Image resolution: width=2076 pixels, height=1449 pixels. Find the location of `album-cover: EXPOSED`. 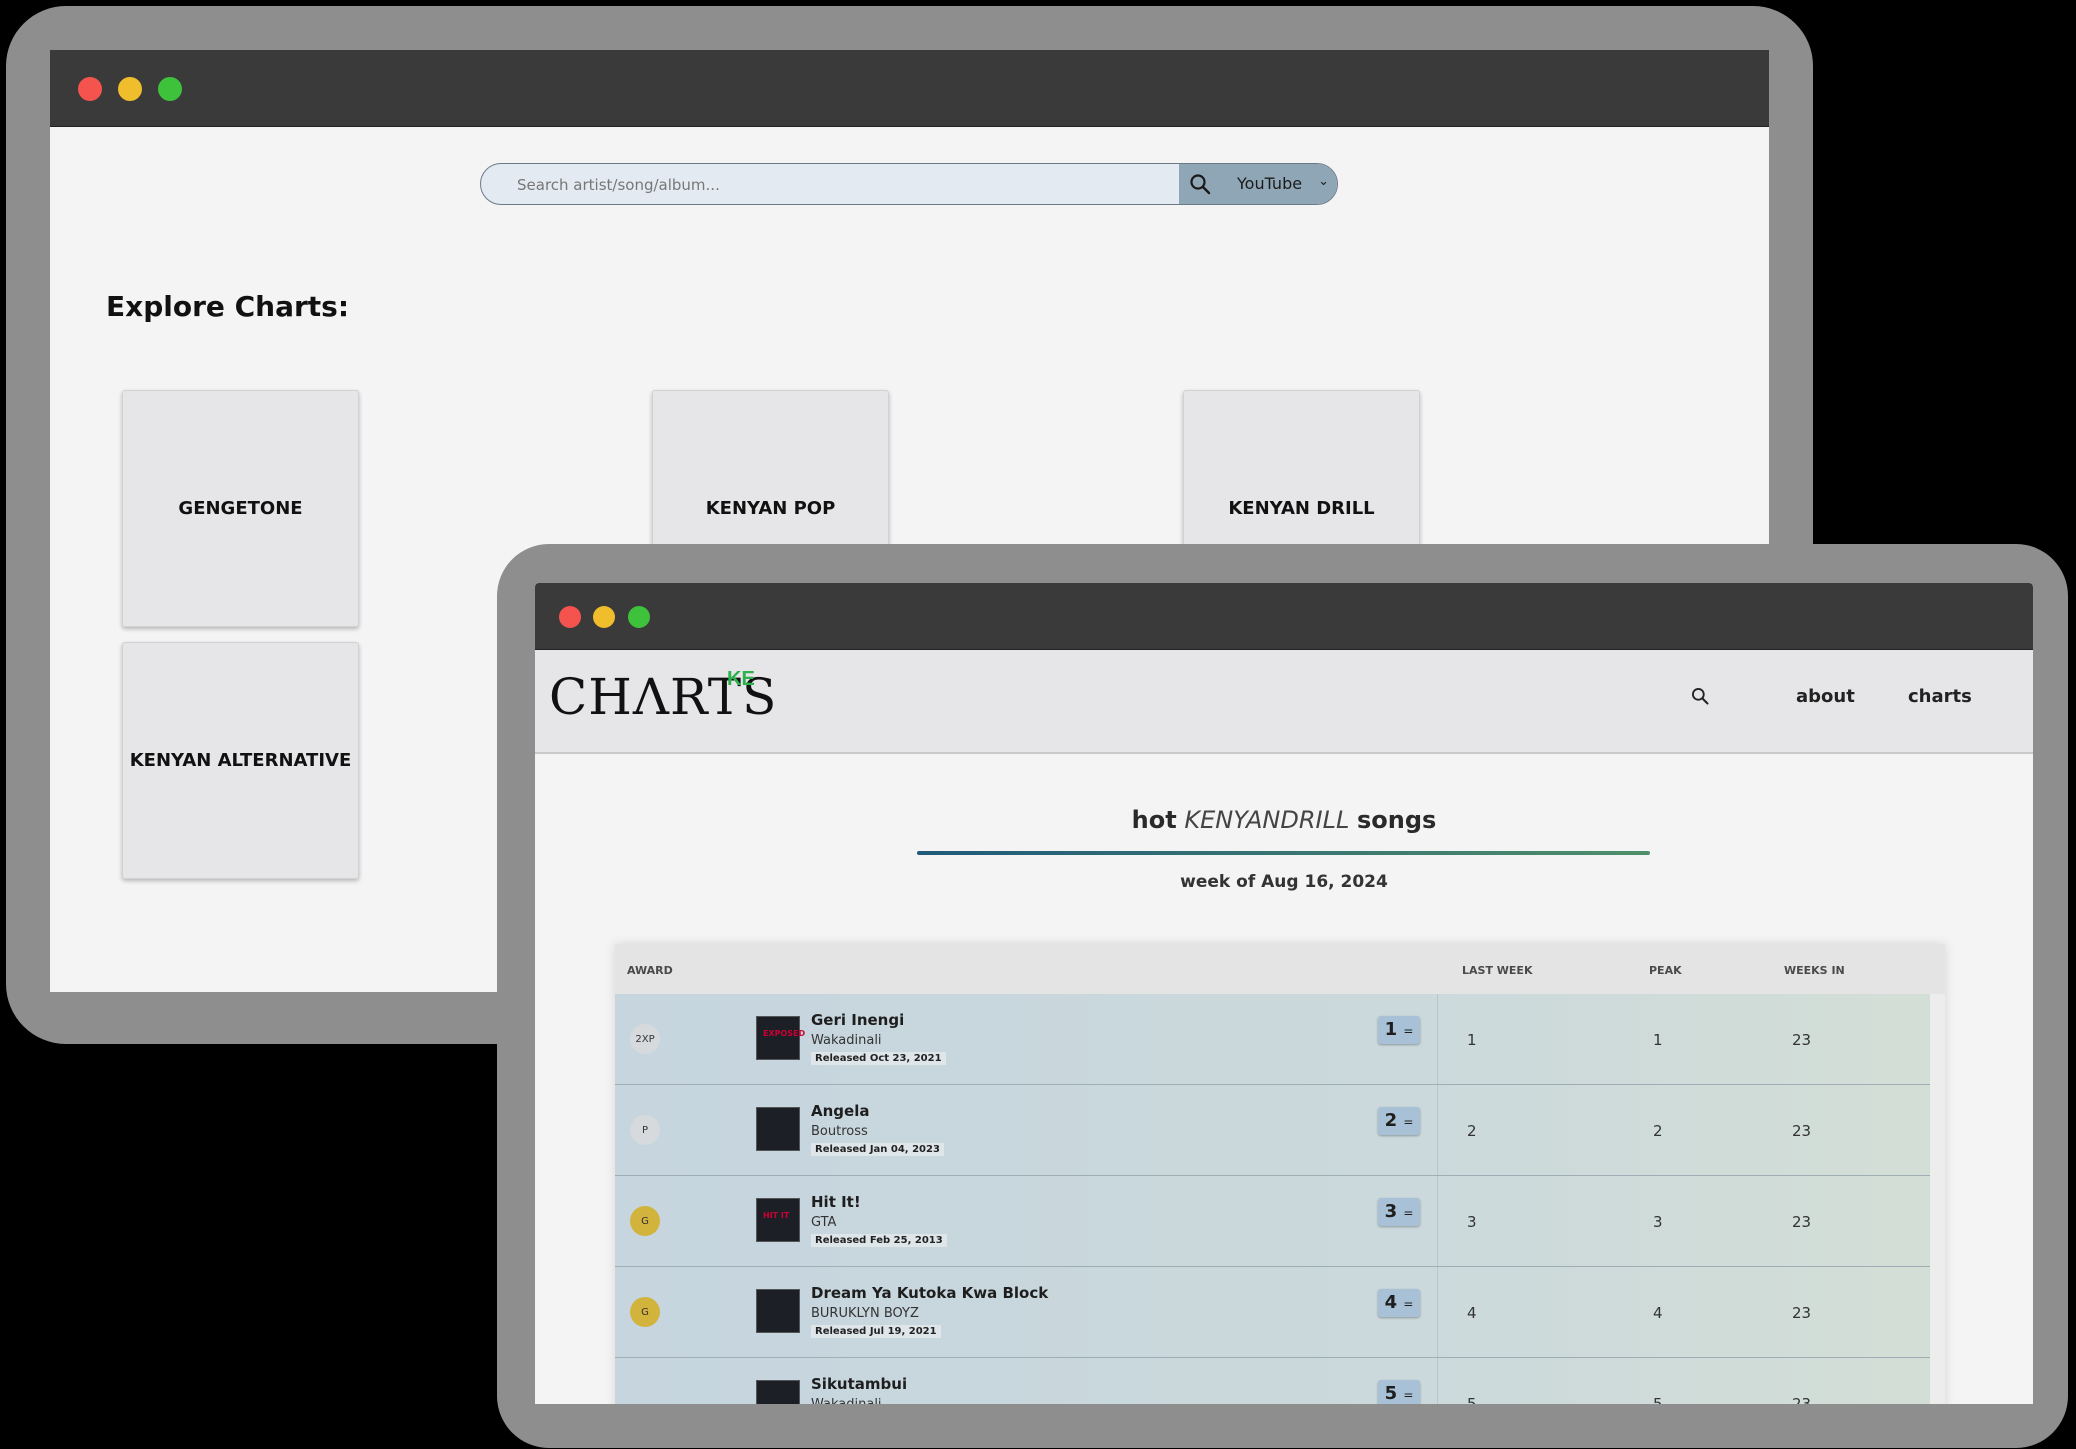

album-cover: EXPOSED is located at coordinates (780, 1038).